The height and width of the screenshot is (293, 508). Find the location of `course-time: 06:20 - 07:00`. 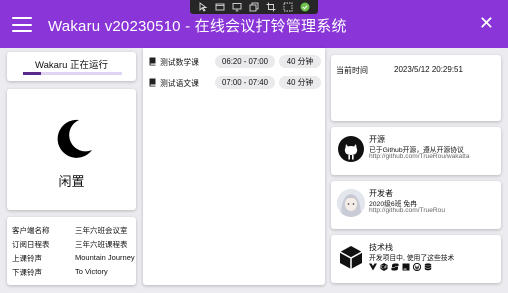

course-time: 06:20 - 07:00 is located at coordinates (245, 61).